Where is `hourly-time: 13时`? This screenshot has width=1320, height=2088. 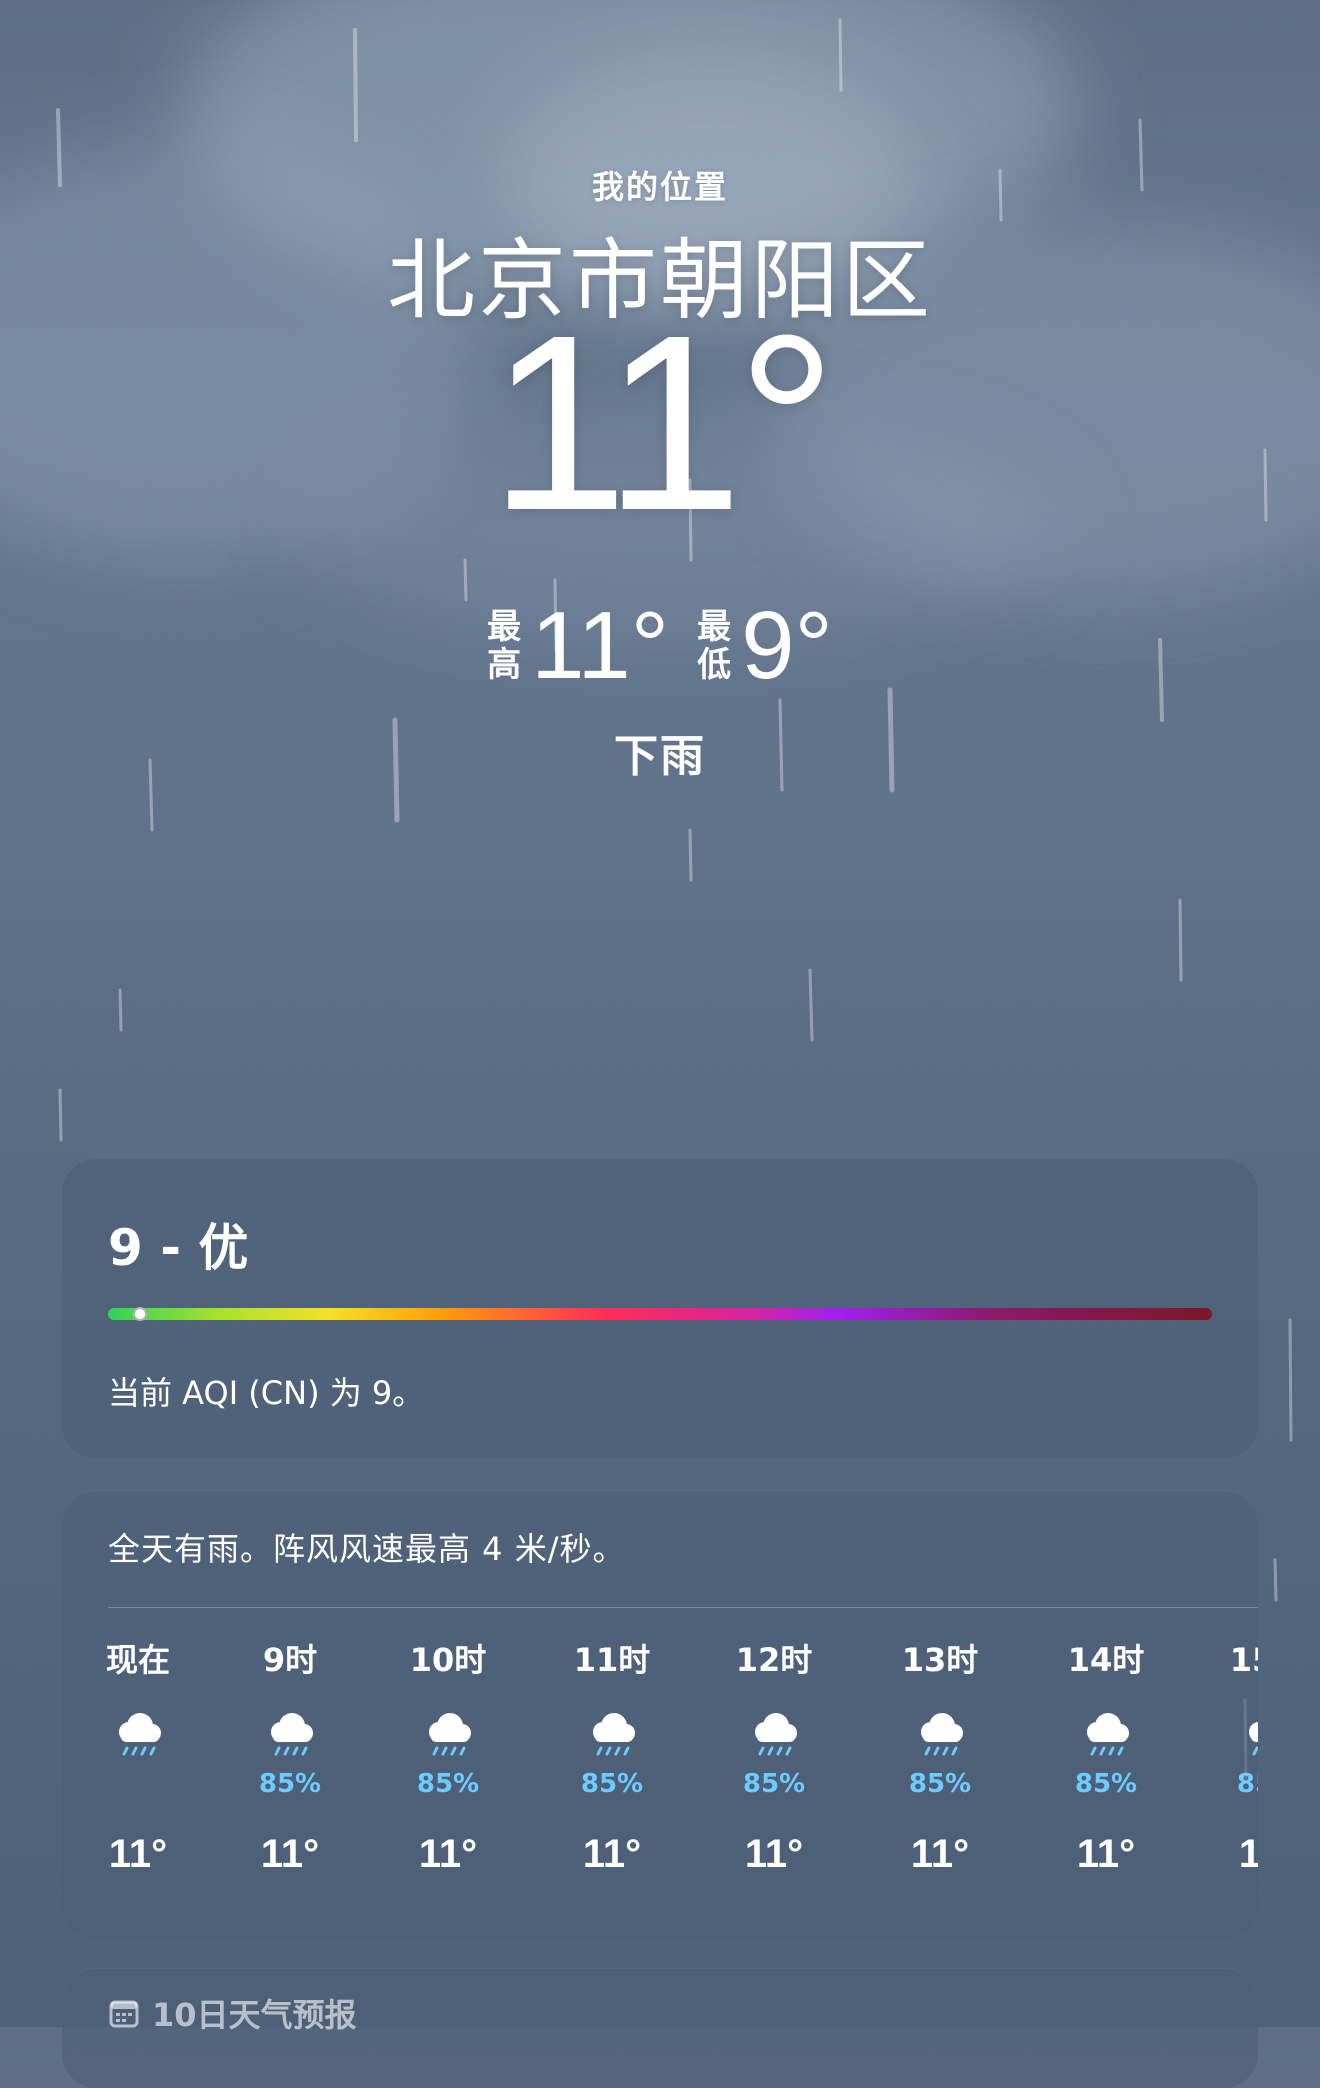
hourly-time: 13时 is located at coordinates (940, 1660).